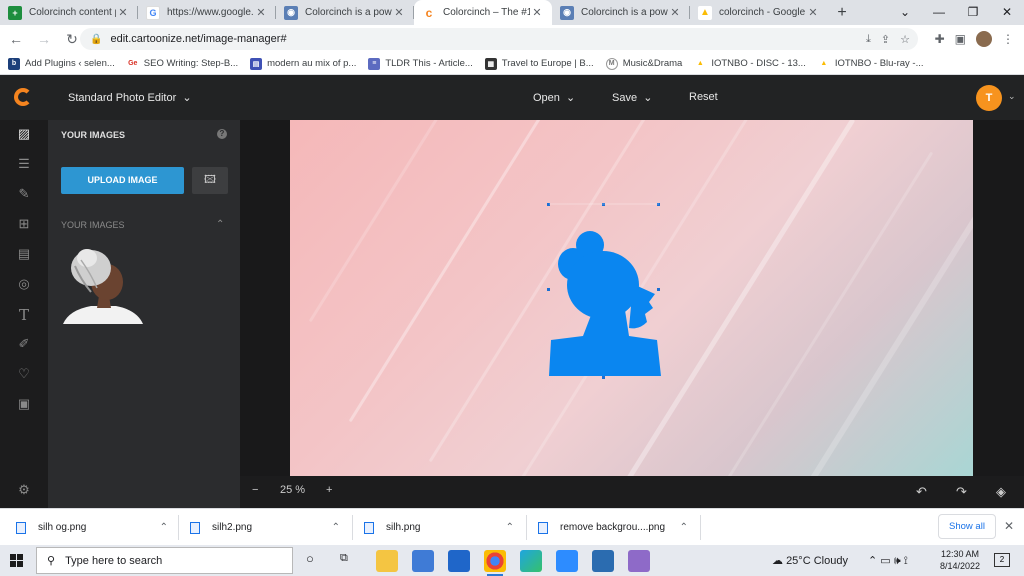 The height and width of the screenshot is (576, 1024). I want to click on download-item: silh og.png ⌃, so click(95, 527).